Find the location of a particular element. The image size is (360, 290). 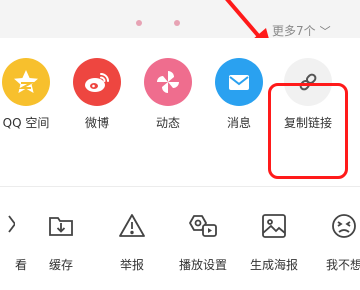

tool-play-settings: 播放设置 is located at coordinates (203, 241).